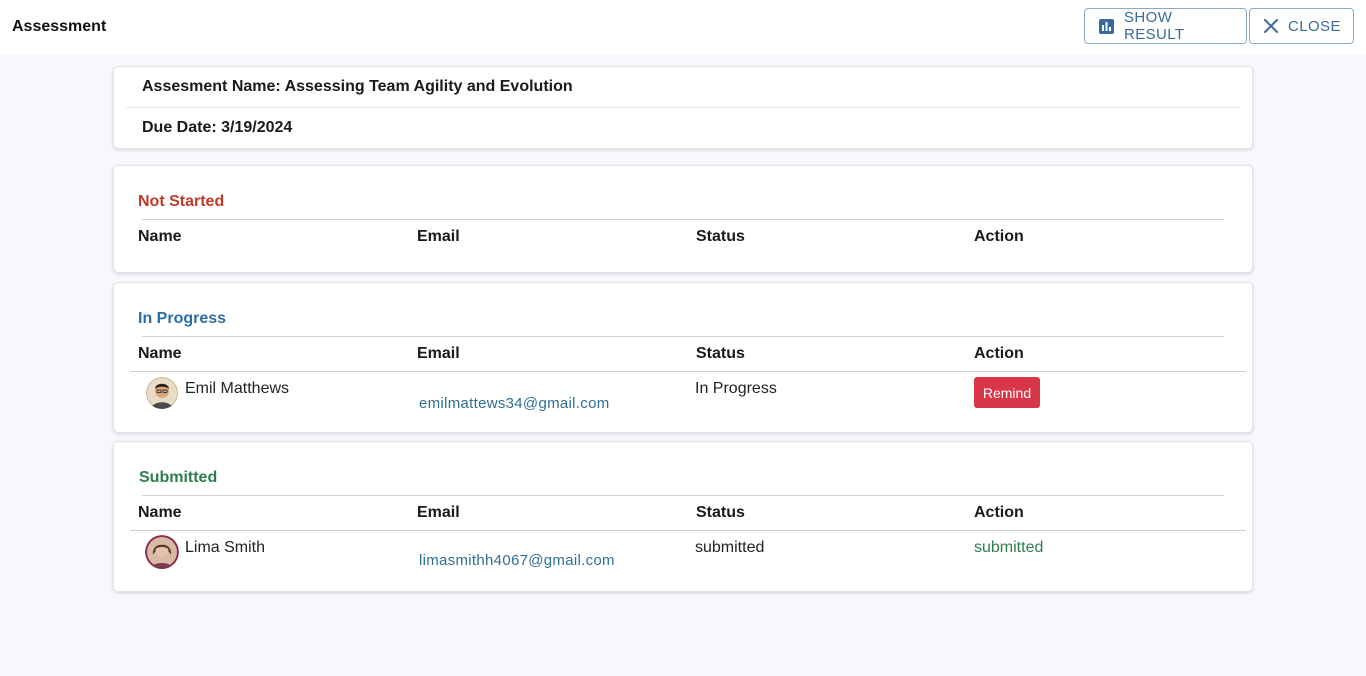 Image resolution: width=1366 pixels, height=676 pixels. I want to click on row-email: emilmattews34@gmail.com, so click(514, 403).